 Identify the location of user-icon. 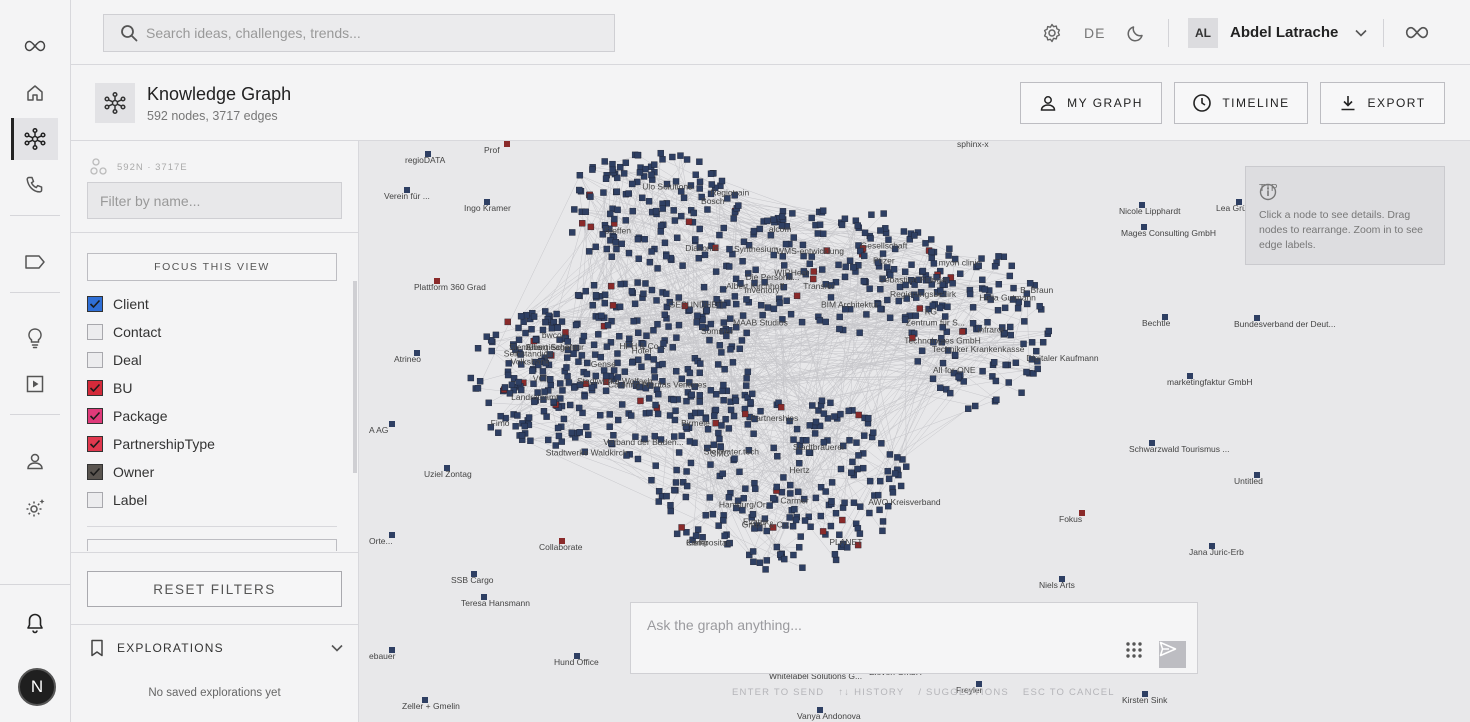
(35, 461).